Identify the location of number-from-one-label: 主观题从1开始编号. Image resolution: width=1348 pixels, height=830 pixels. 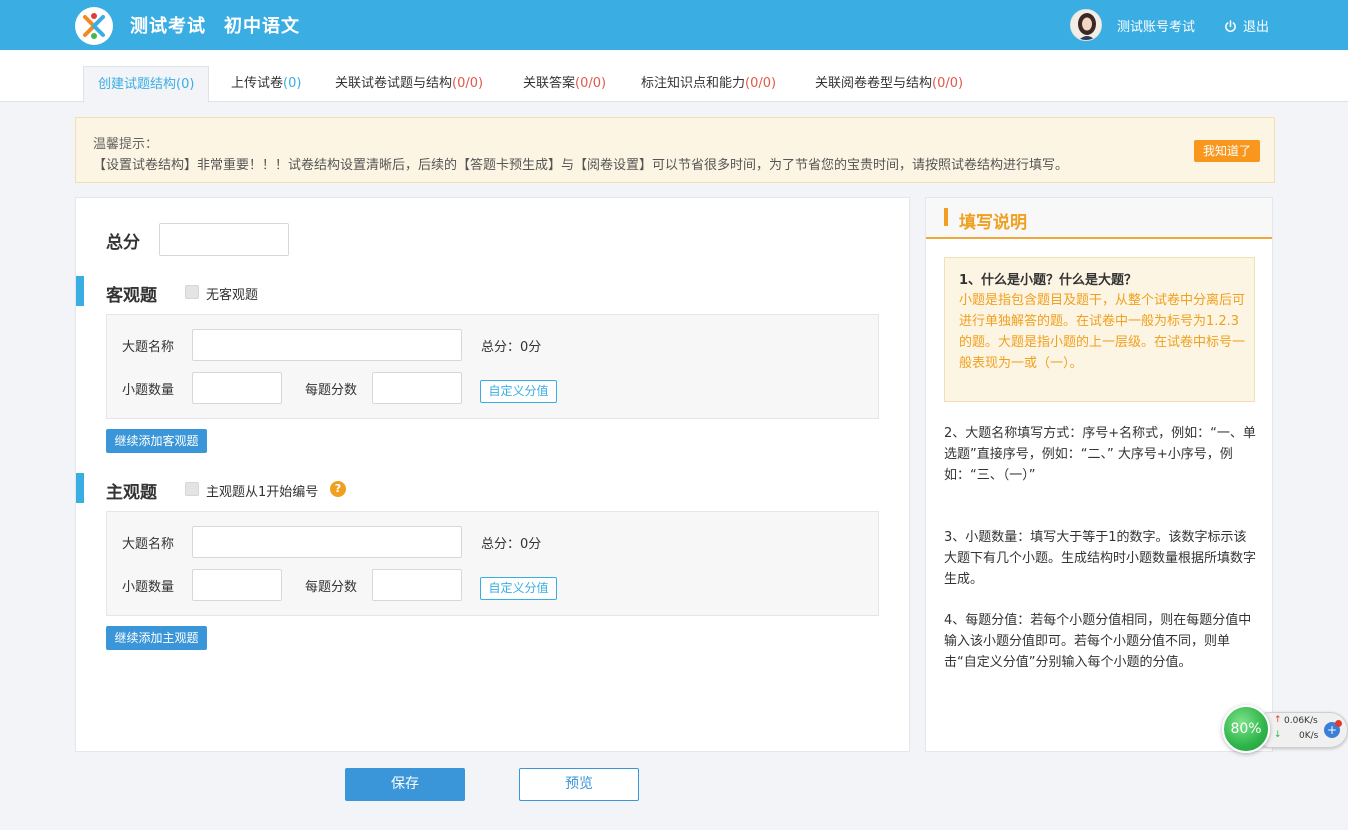
(262, 492).